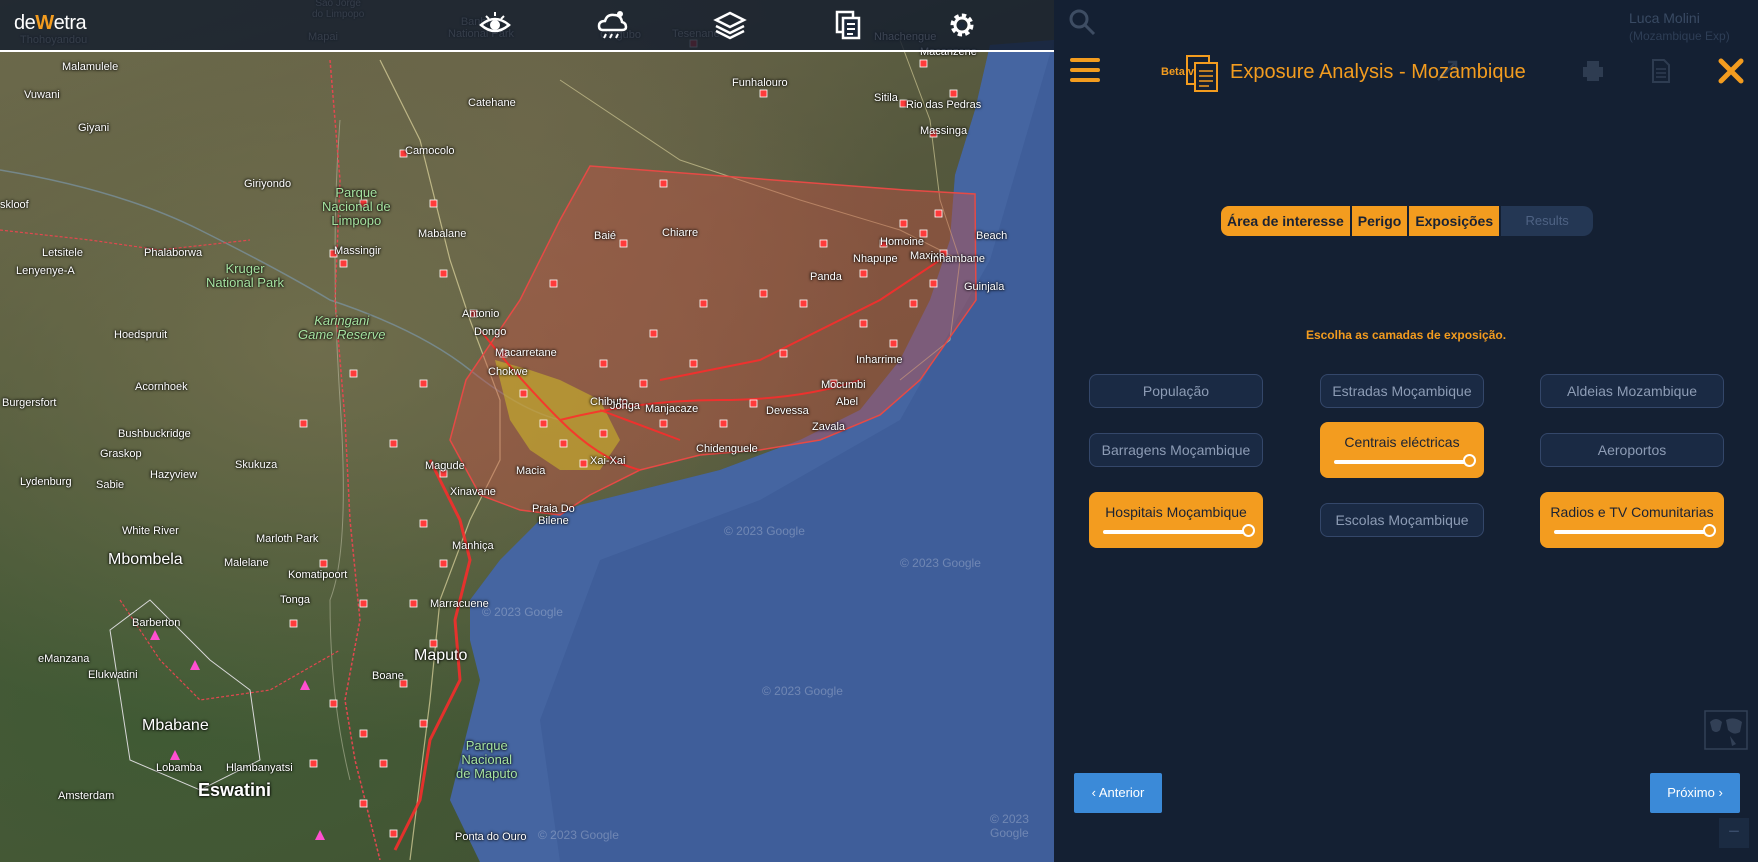 The height and width of the screenshot is (862, 1758). What do you see at coordinates (527, 26) in the screenshot?
I see `top-toolbar: deWetra` at bounding box center [527, 26].